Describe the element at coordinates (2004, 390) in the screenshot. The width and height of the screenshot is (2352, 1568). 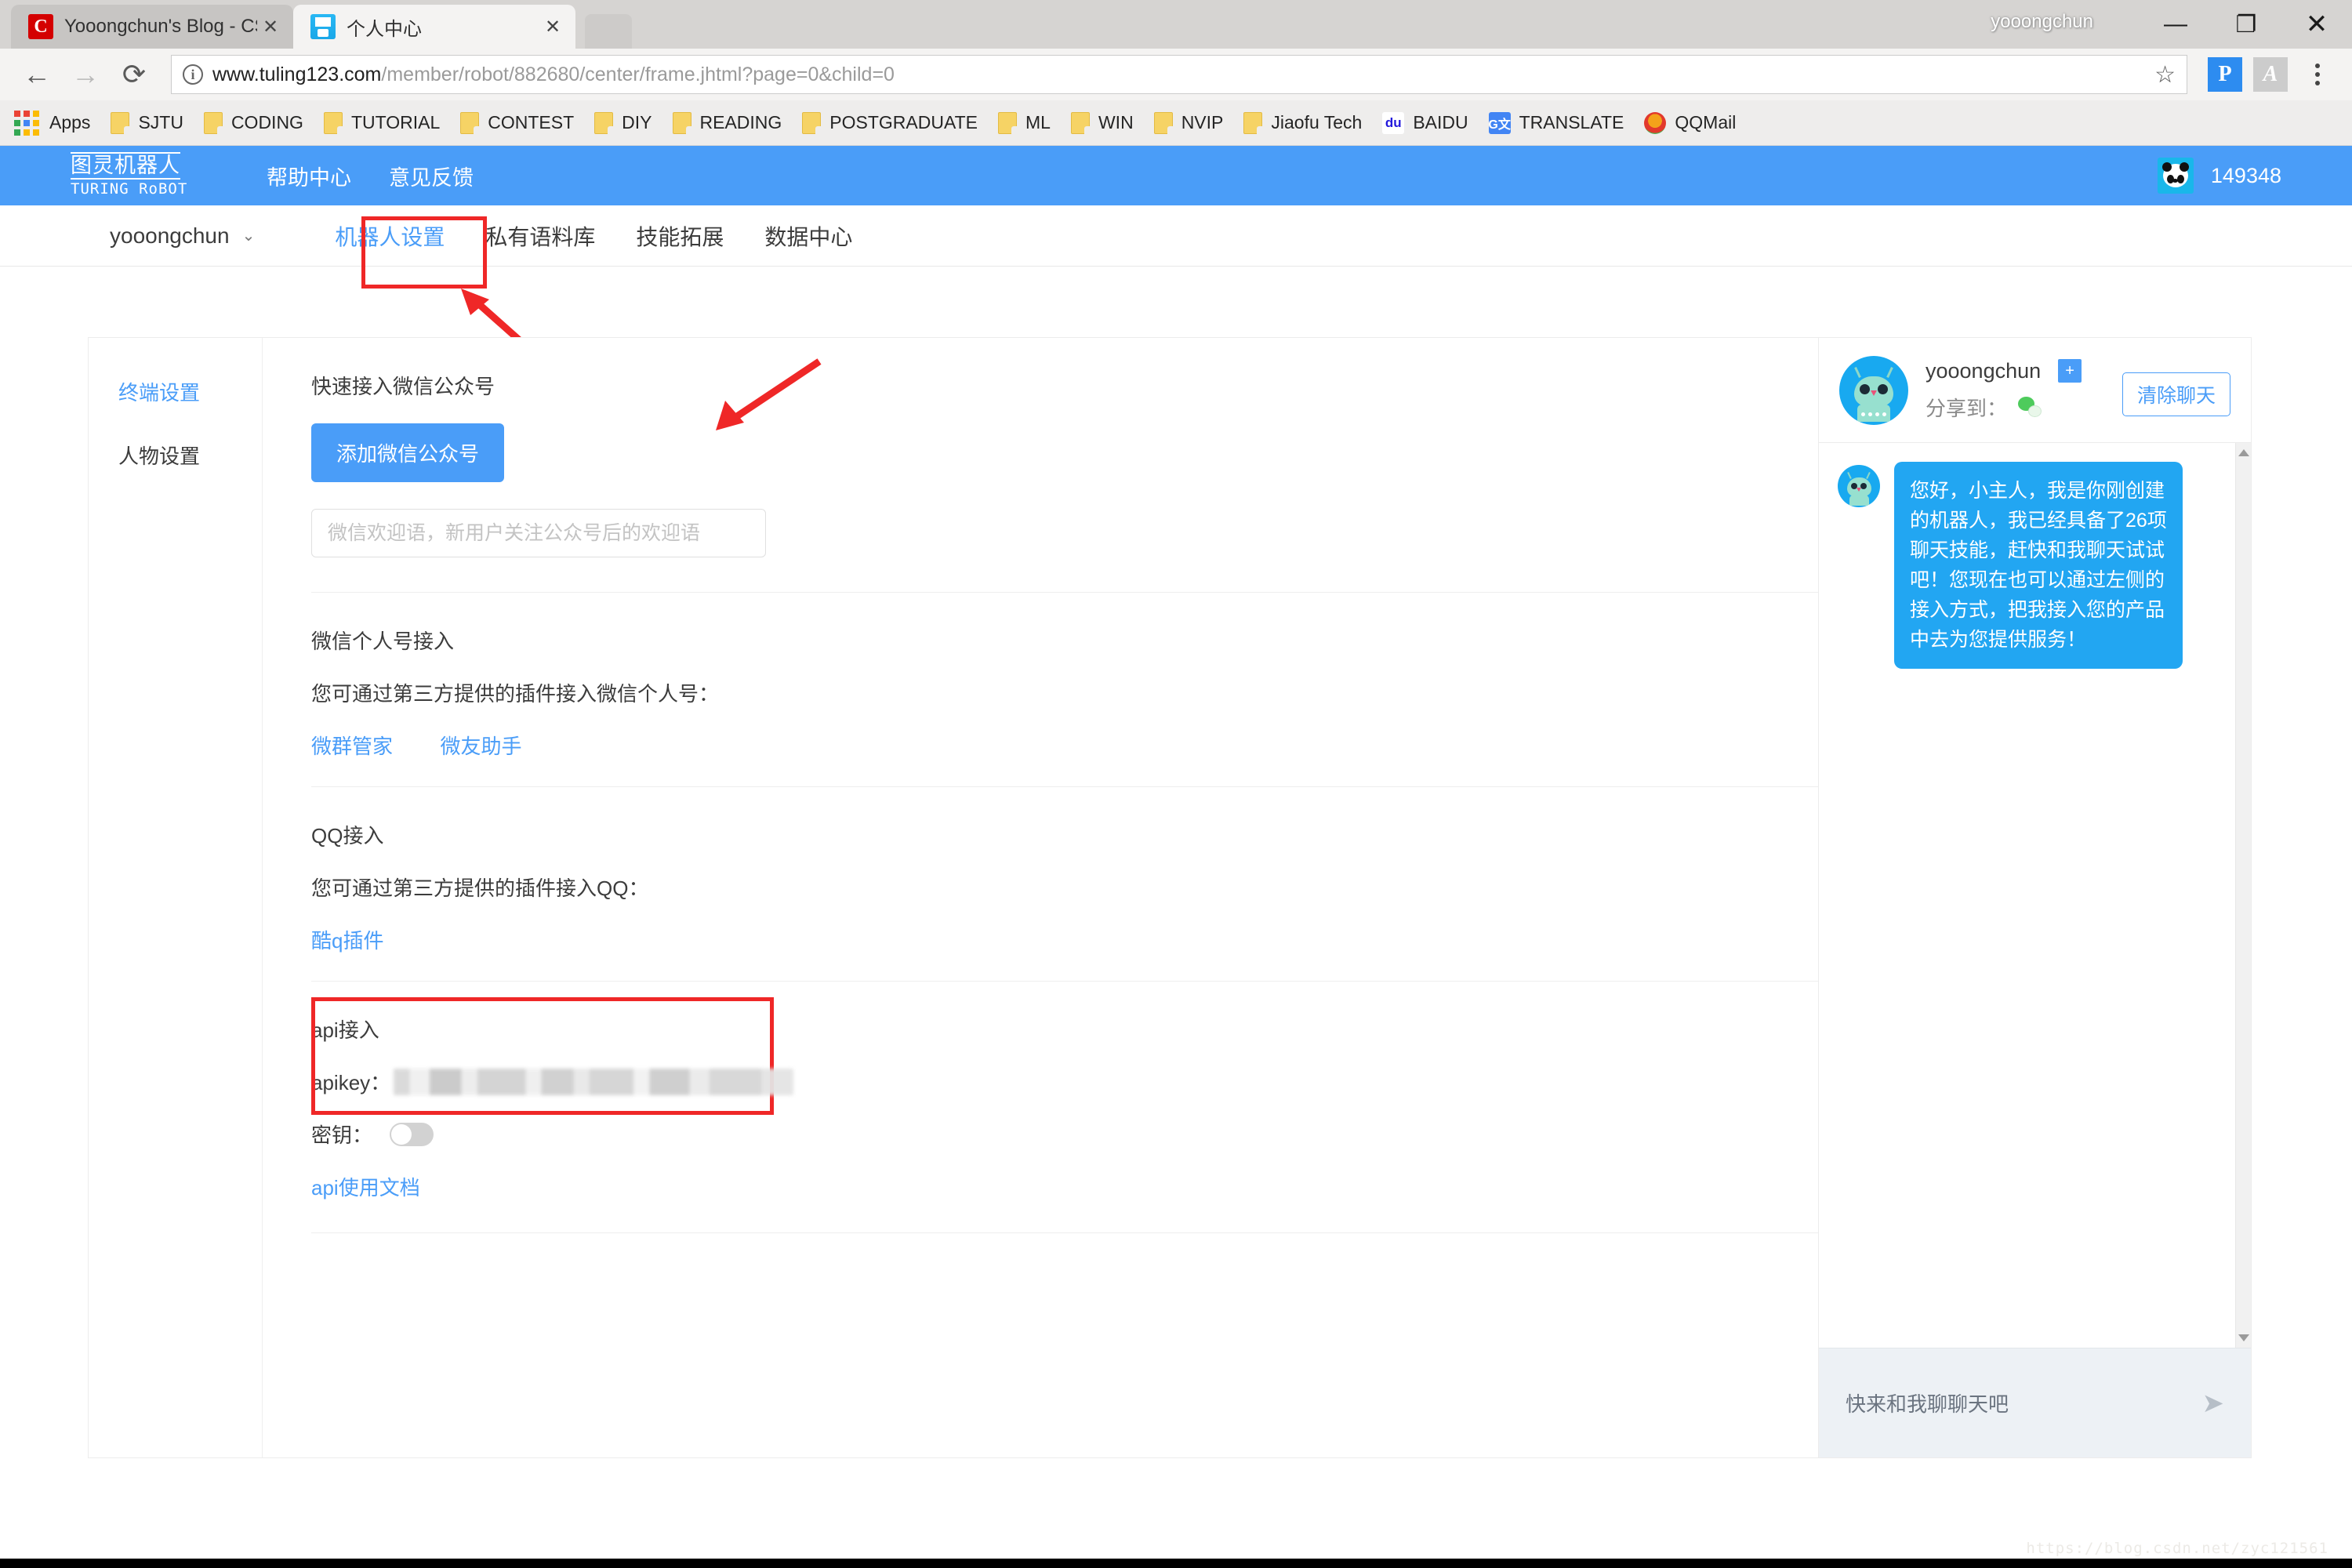
I see `chat-meta: yooongchun + 分享到：` at that location.